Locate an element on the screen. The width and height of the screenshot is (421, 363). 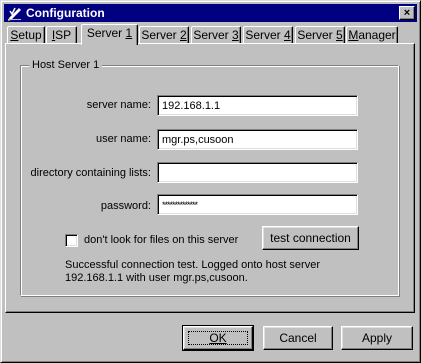
tab-server-2-mnemonic: 2 is located at coordinates (183, 35).